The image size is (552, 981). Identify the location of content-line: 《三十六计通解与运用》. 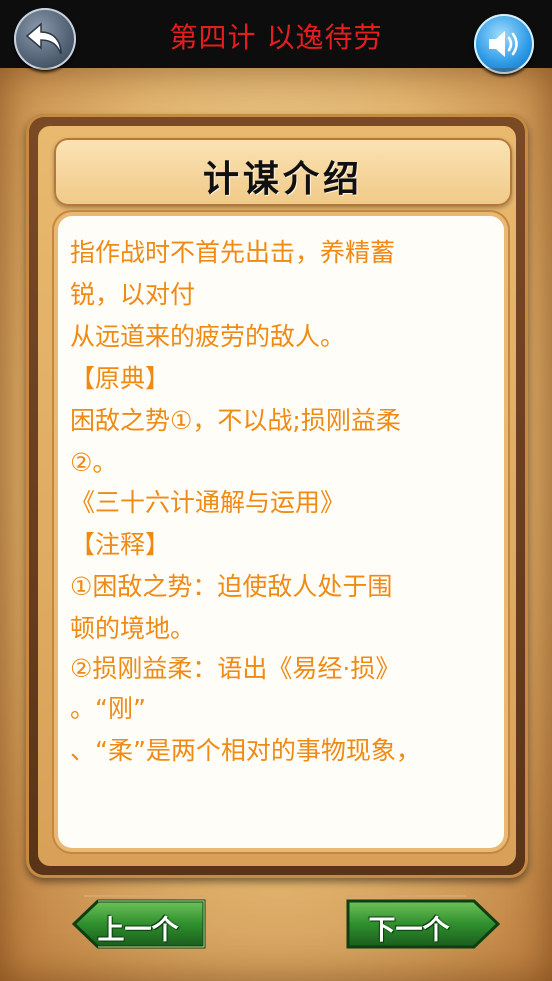
(208, 502).